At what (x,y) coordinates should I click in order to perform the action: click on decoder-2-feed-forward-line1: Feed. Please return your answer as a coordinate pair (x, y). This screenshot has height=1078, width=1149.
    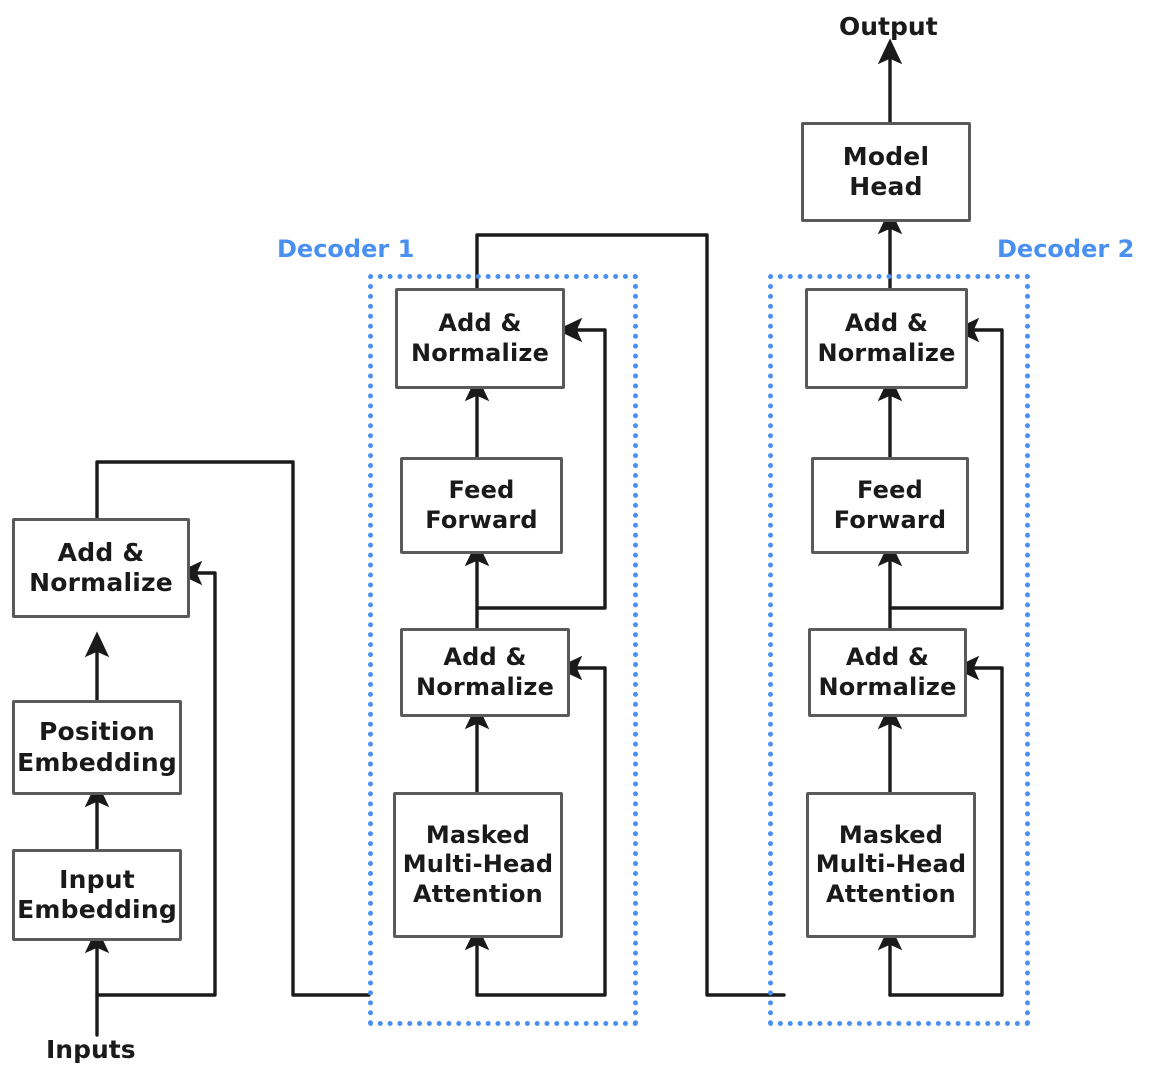
    Looking at the image, I should click on (890, 490).